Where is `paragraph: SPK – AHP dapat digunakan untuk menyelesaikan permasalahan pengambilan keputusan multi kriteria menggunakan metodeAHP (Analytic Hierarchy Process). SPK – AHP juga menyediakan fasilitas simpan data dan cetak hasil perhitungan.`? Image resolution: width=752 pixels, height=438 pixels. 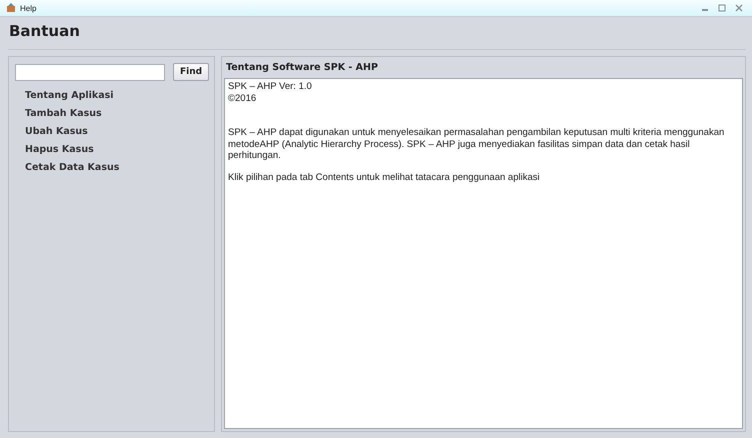
paragraph: SPK – AHP dapat digunakan untuk menyelesaikan permasalahan pengambilan keputusan multi kriteria menggunakan metodeAHP (Analytic Hierarchy Process). SPK – AHP juga menyediakan fasilitas simpan data dan cetak hasil perhitungan. is located at coordinates (477, 144).